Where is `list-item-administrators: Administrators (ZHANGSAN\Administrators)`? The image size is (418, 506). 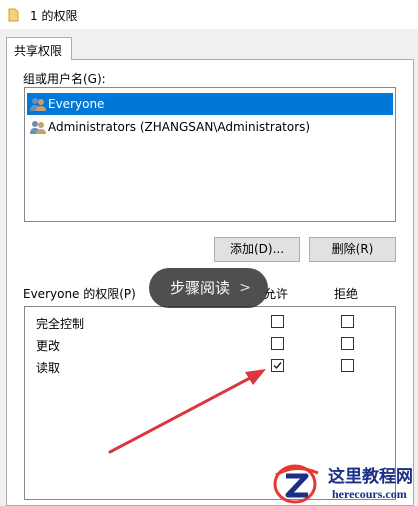 list-item-administrators: Administrators (ZHANGSAN\Administrators) is located at coordinates (210, 127).